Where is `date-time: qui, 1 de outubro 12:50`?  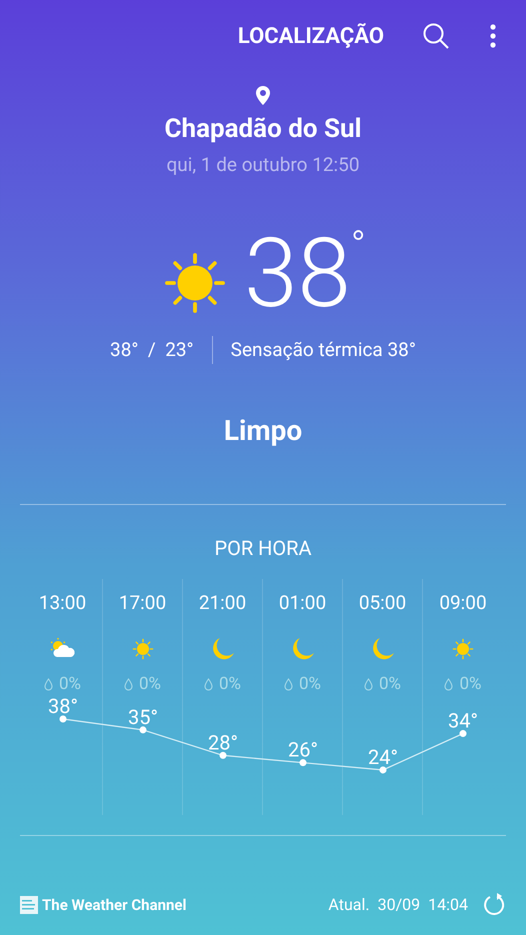 date-time: qui, 1 de outubro 12:50 is located at coordinates (263, 165).